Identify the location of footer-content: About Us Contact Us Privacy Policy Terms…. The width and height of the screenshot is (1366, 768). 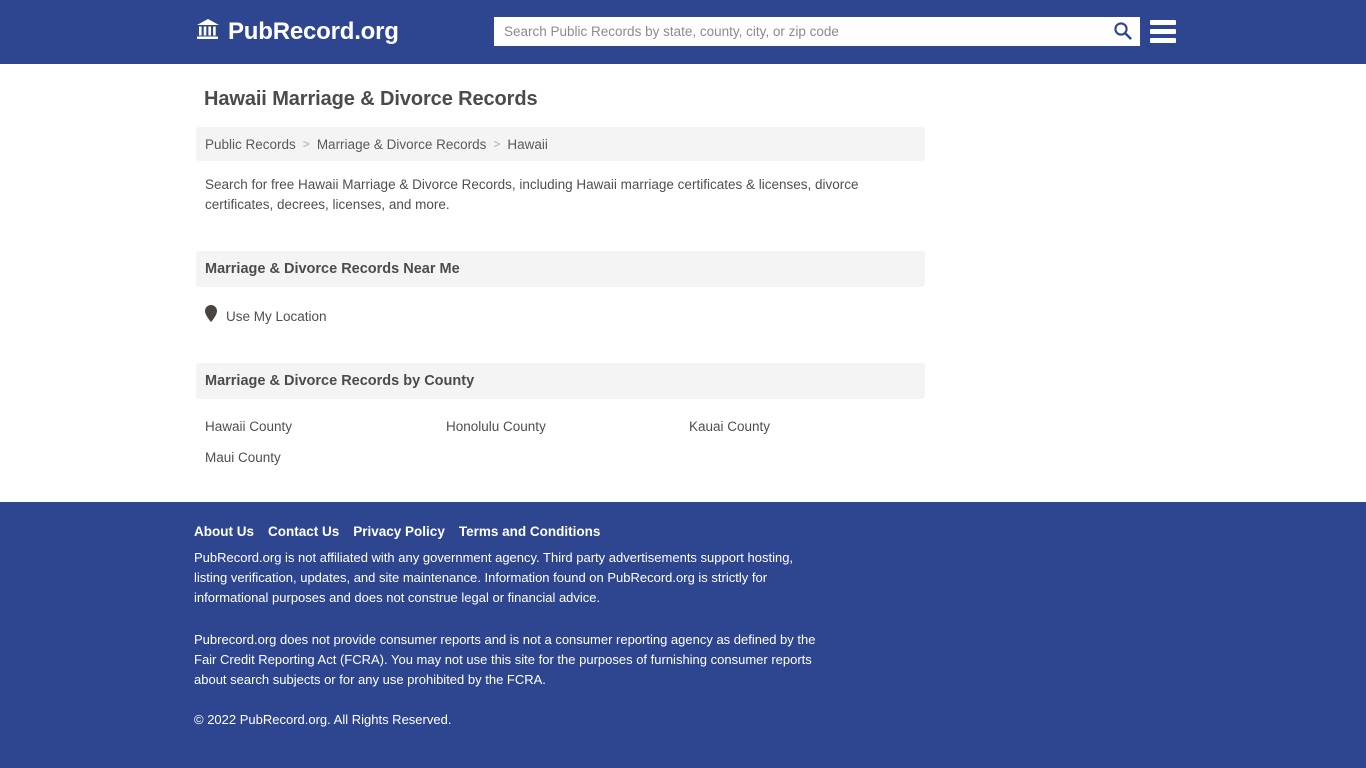
(519, 625).